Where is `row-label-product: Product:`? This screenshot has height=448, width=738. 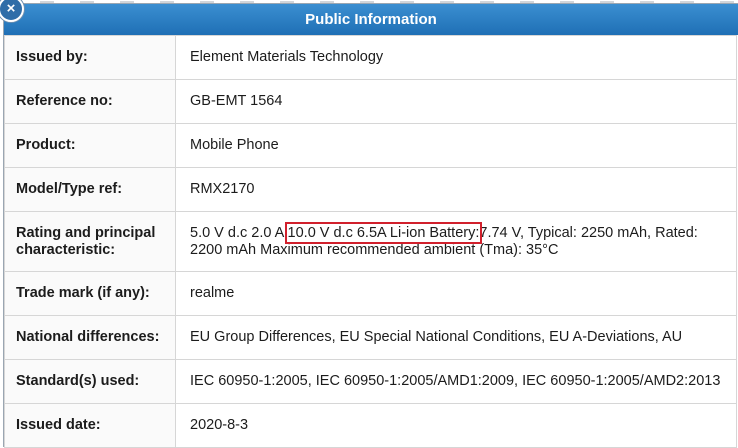
row-label-product: Product: is located at coordinates (90, 145).